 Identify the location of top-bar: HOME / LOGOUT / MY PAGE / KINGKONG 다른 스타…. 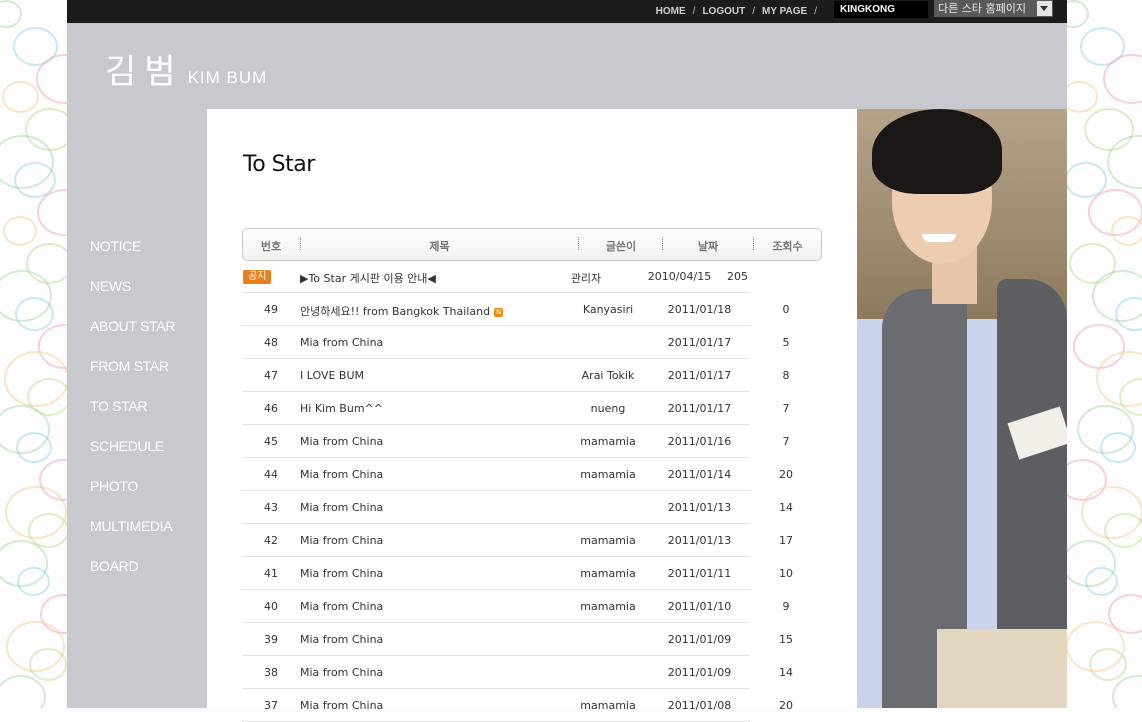
(567, 11).